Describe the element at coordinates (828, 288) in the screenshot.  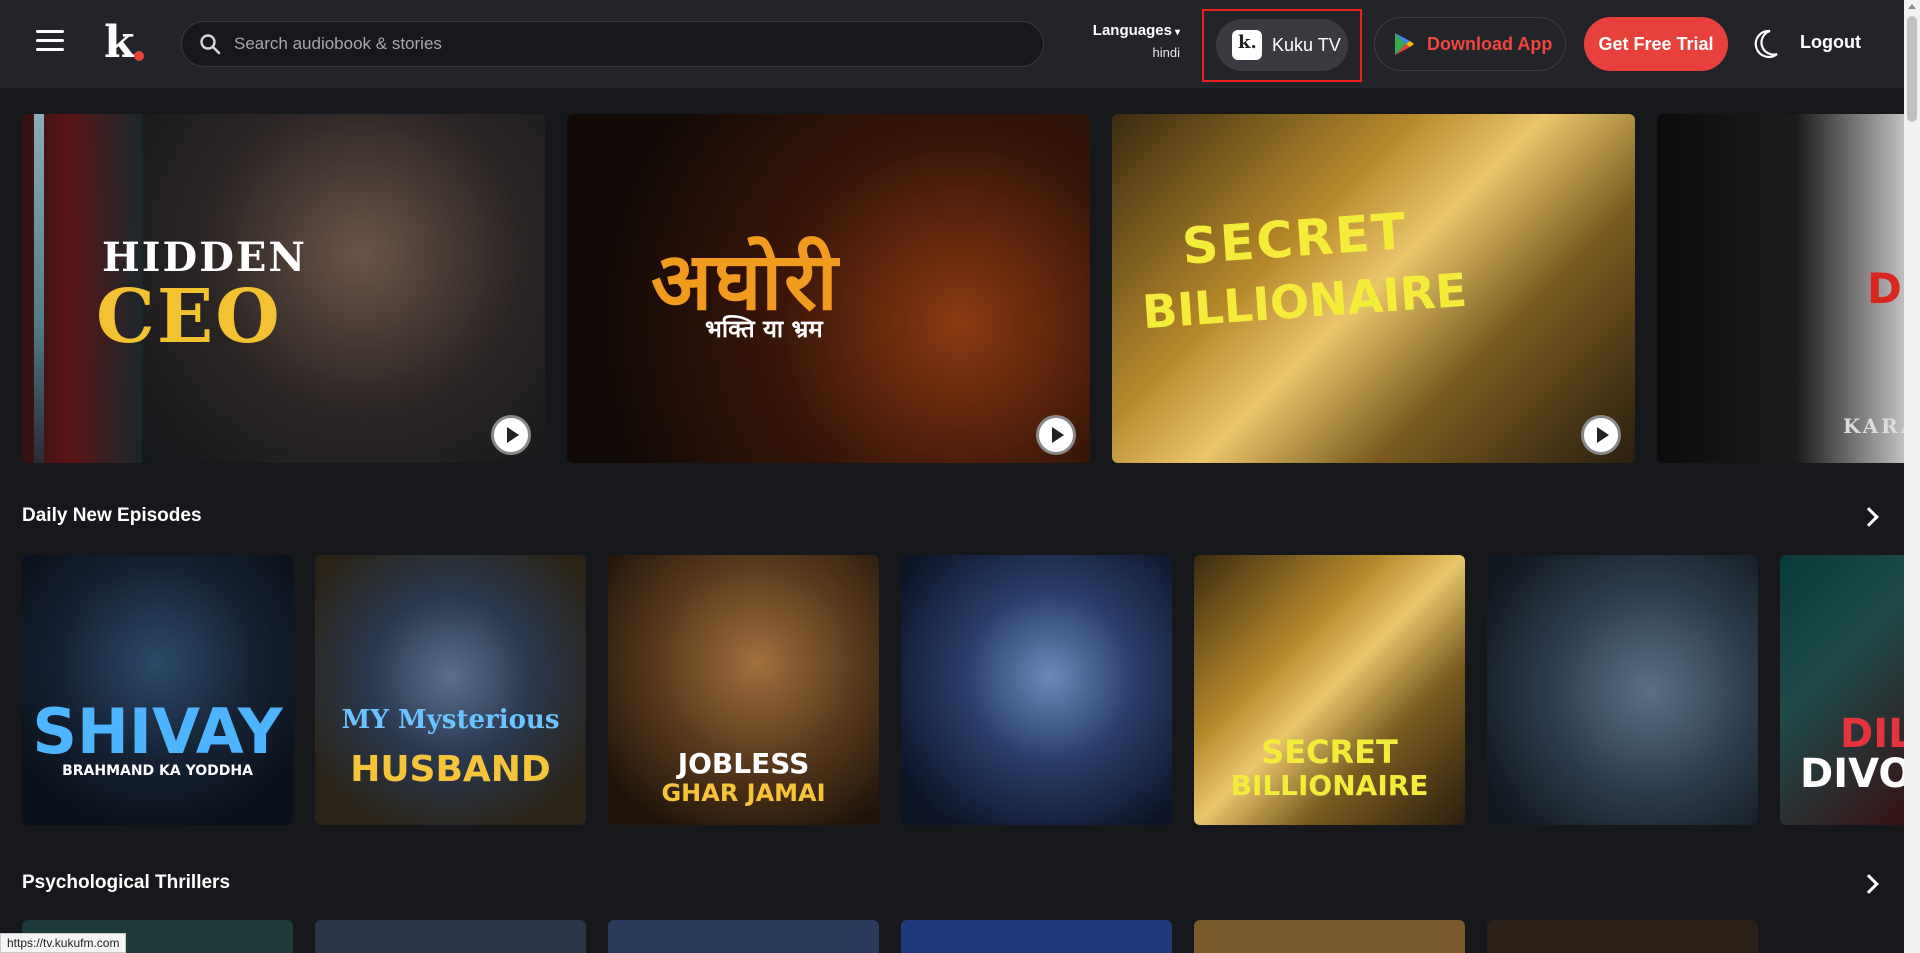
I see `banner-card: अघोरी भक्ति या भ्रम` at that location.